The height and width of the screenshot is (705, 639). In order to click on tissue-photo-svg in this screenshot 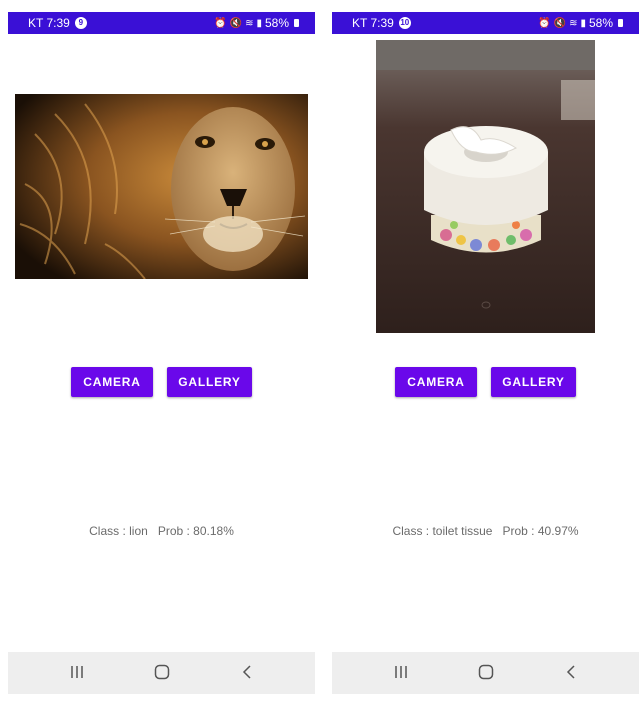, I will do `click(485, 186)`.